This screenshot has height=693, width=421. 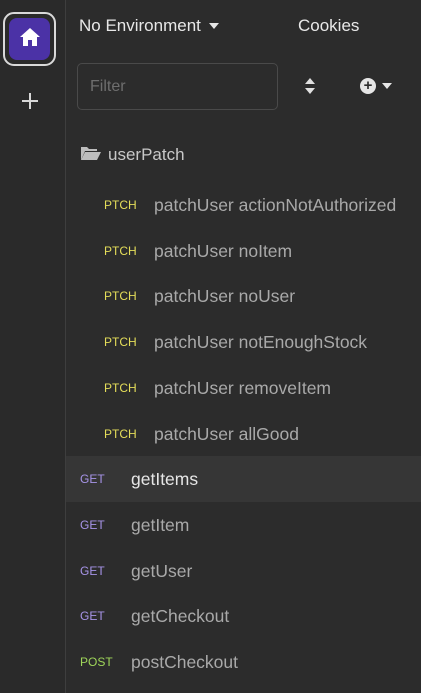 What do you see at coordinates (160, 524) in the screenshot?
I see `request-name: getItem` at bounding box center [160, 524].